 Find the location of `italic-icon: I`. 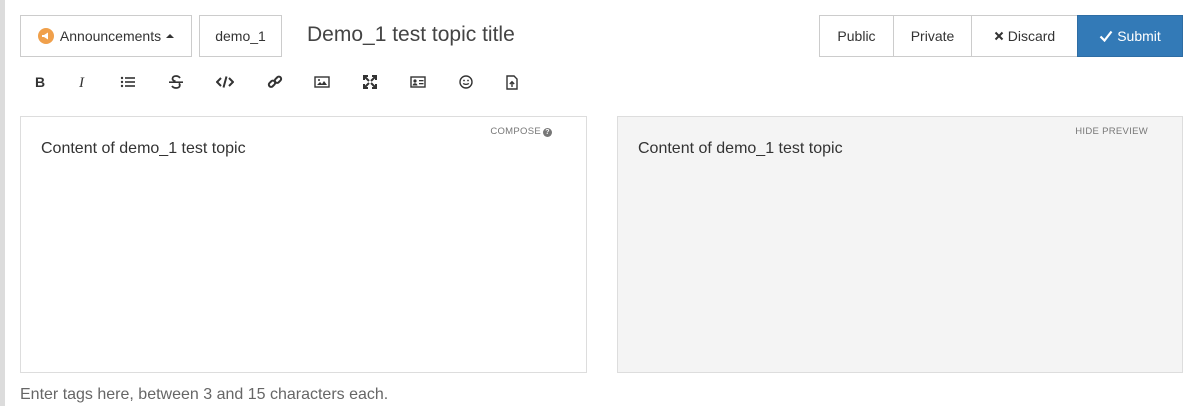

italic-icon: I is located at coordinates (83, 82).